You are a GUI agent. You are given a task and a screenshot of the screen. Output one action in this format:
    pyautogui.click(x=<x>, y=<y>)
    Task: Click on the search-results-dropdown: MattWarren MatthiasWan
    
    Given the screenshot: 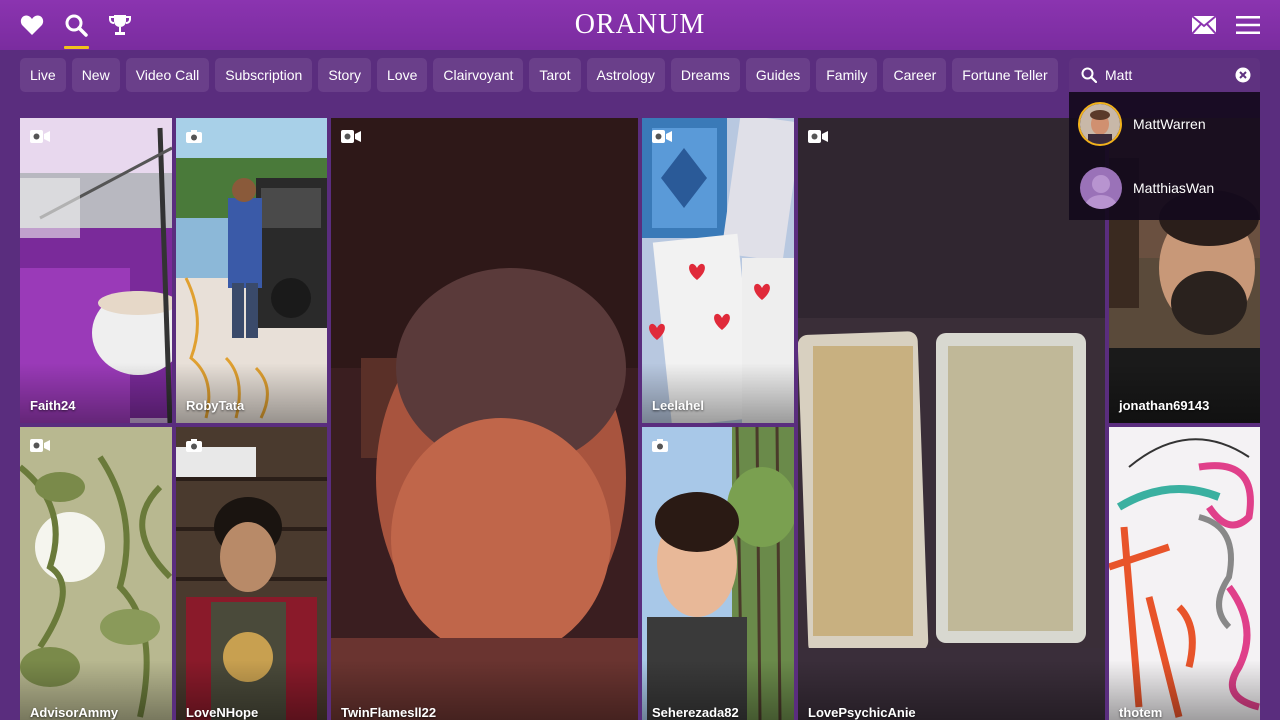 What is the action you would take?
    pyautogui.click(x=1164, y=156)
    